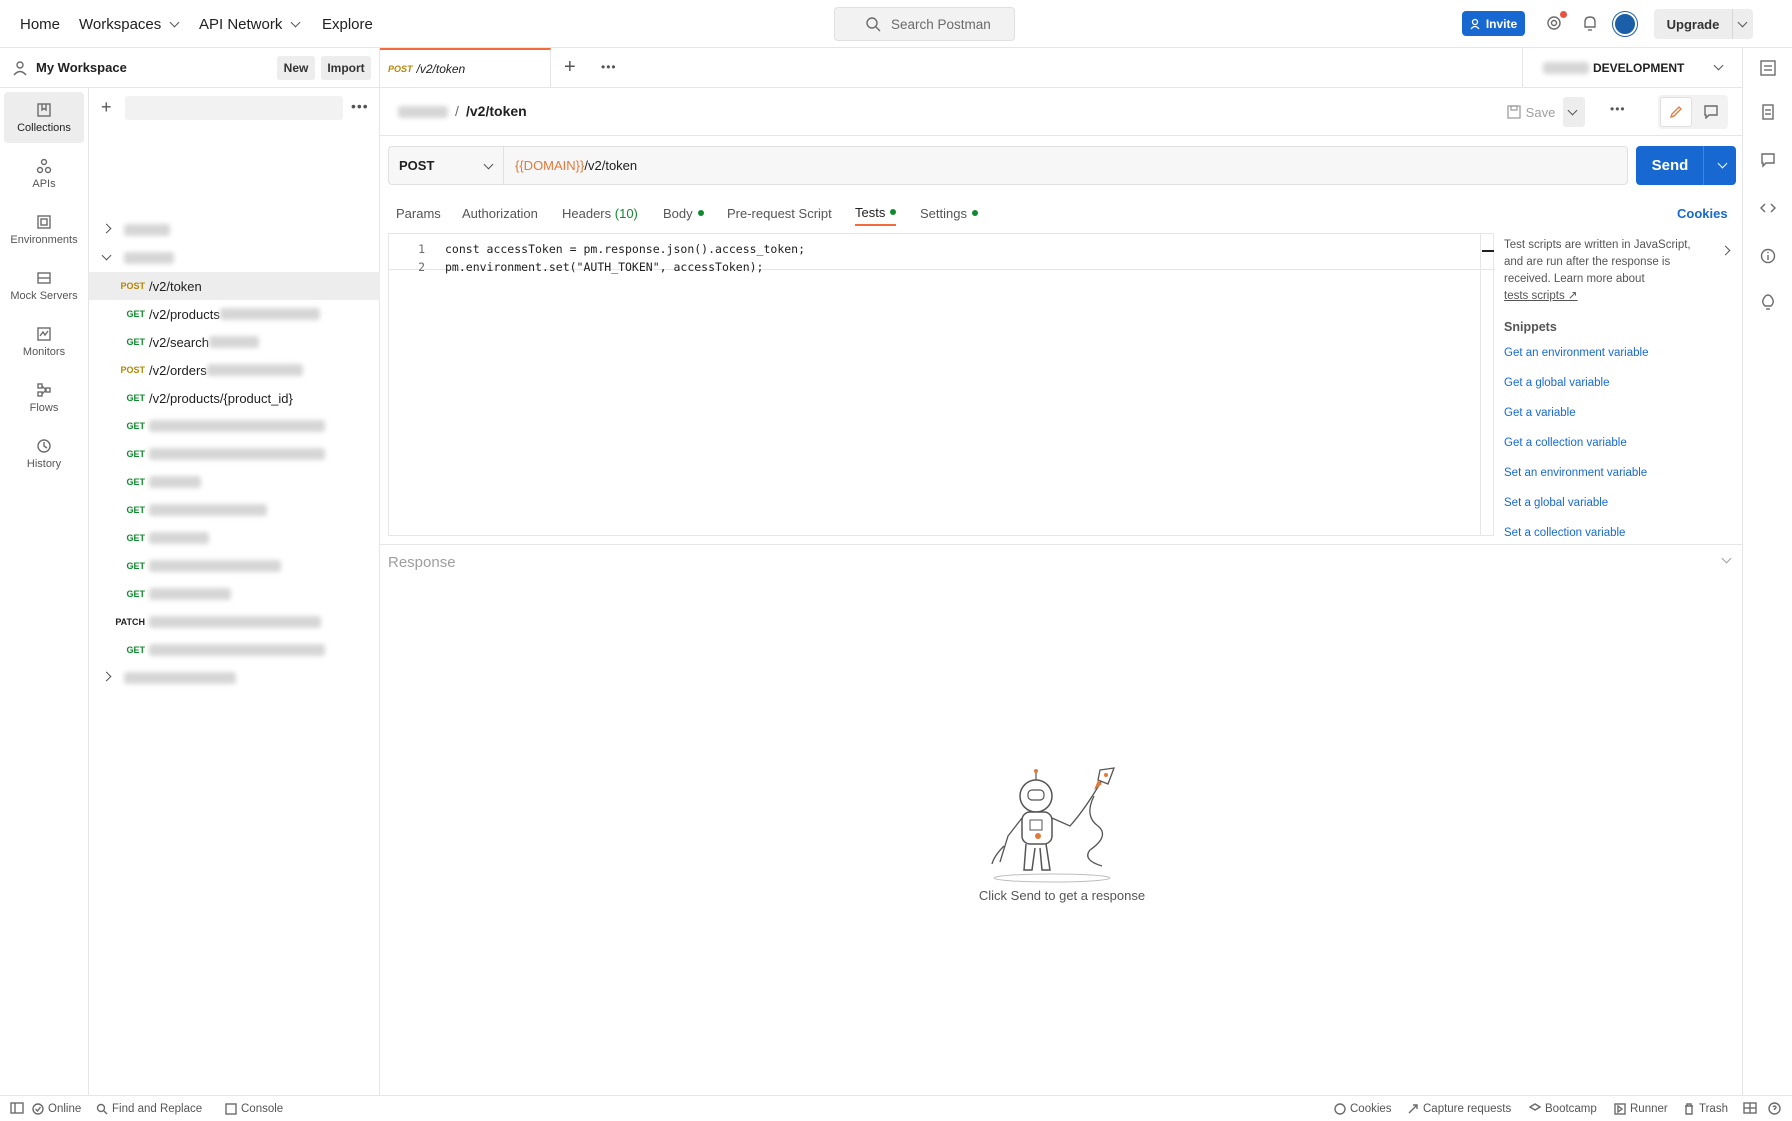 The height and width of the screenshot is (1121, 1792). Describe the element at coordinates (250, 24) in the screenshot. I see `nav-api-network: API Network` at that location.